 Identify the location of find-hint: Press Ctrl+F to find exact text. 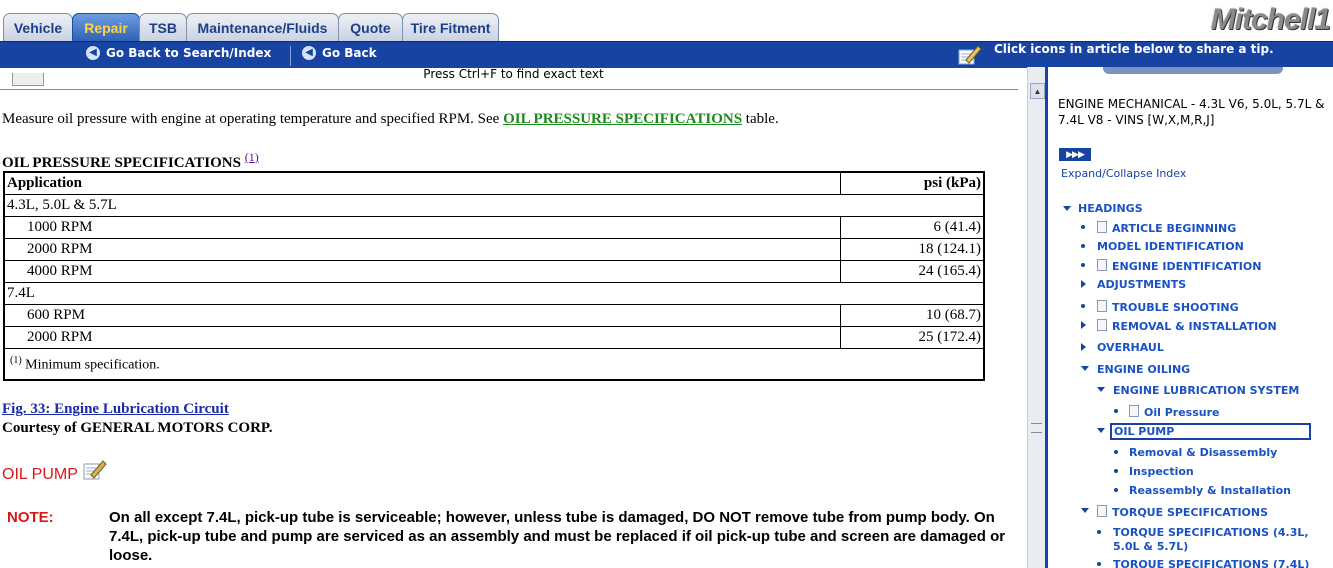
(513, 74).